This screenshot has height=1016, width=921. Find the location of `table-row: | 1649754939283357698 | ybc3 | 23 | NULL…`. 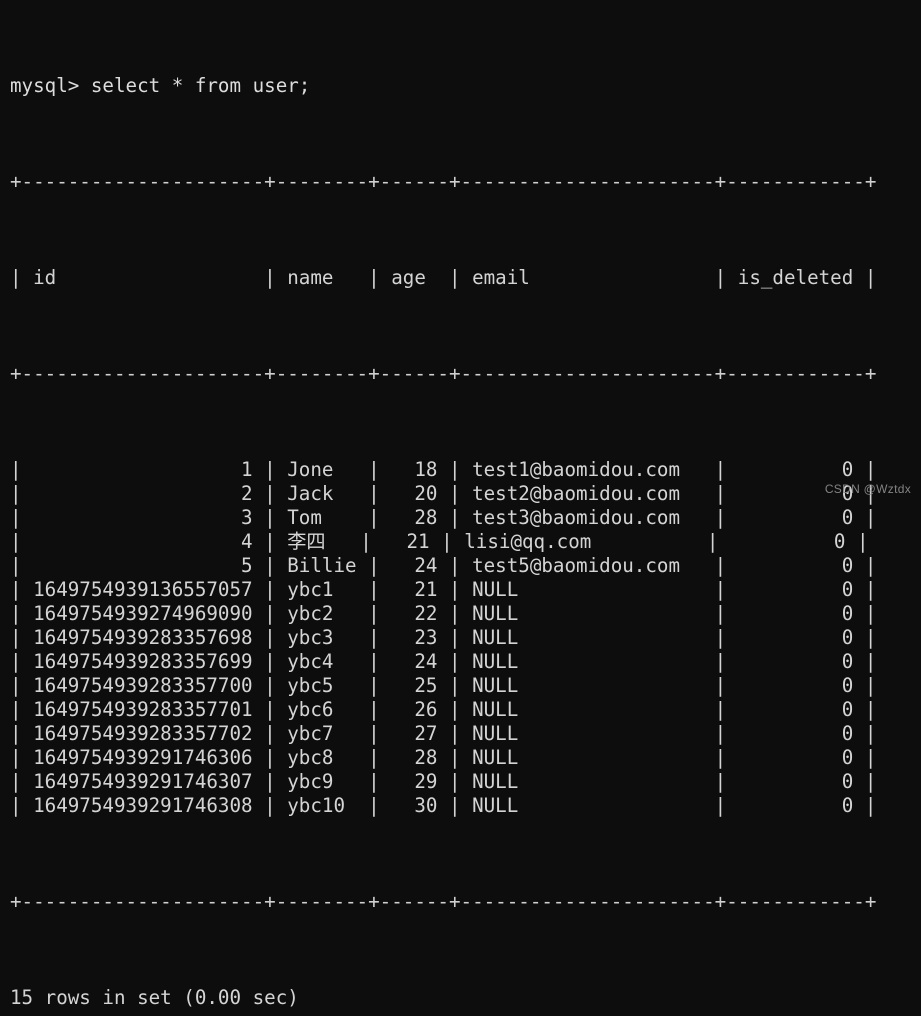

table-row: | 1649754939283357698 | ybc3 | 23 | NULL… is located at coordinates (443, 637).